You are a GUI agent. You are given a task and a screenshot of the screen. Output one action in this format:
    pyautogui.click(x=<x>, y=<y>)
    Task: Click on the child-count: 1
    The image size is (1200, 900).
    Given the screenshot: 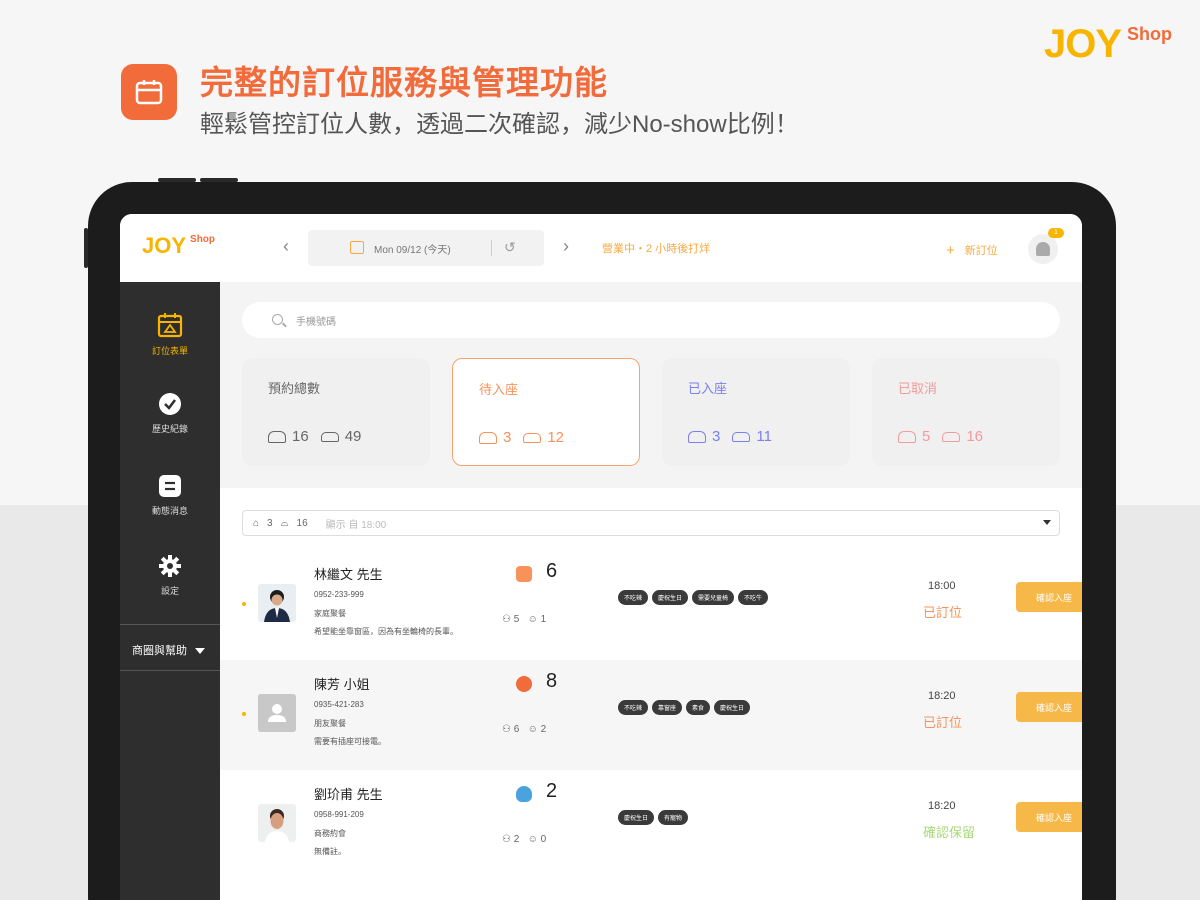 What is the action you would take?
    pyautogui.click(x=543, y=619)
    